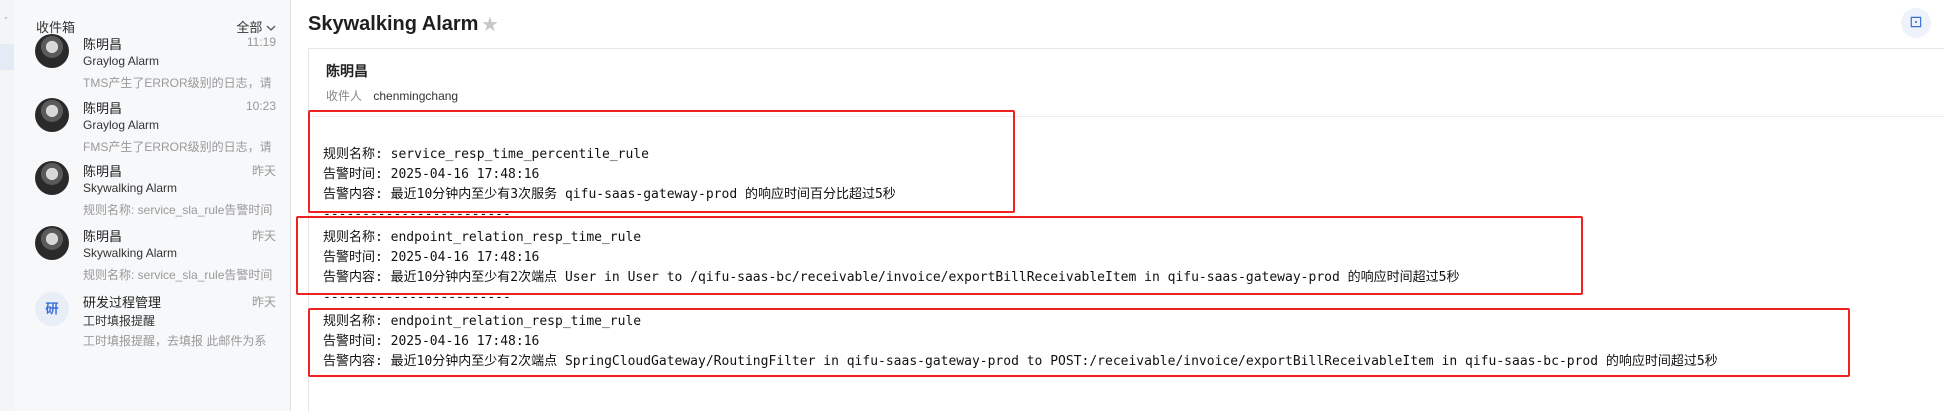 Image resolution: width=1944 pixels, height=412 pixels. Describe the element at coordinates (7, 205) in the screenshot. I see `app-rail: ·` at that location.